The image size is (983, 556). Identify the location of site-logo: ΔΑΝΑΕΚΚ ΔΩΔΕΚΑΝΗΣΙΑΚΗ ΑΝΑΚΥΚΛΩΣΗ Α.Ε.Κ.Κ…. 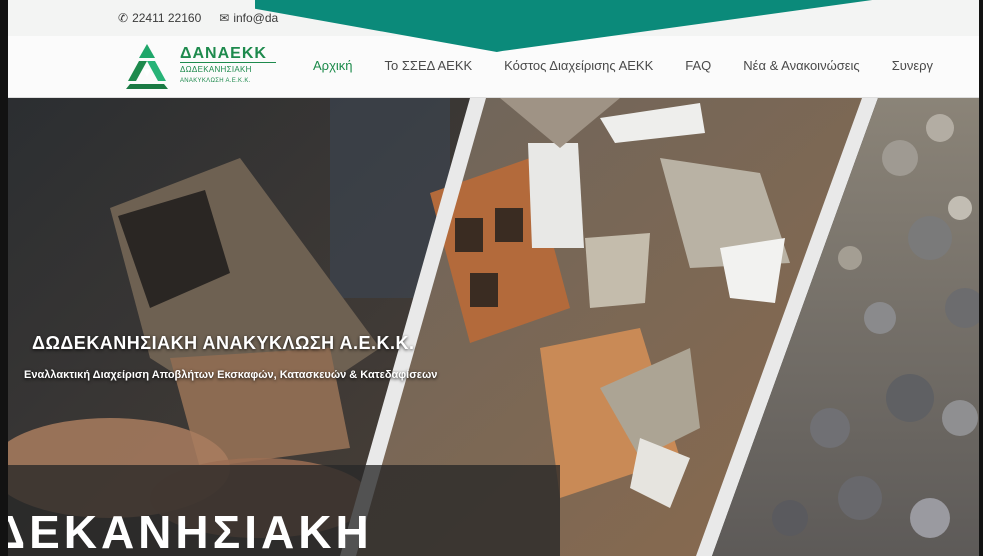
(200, 67).